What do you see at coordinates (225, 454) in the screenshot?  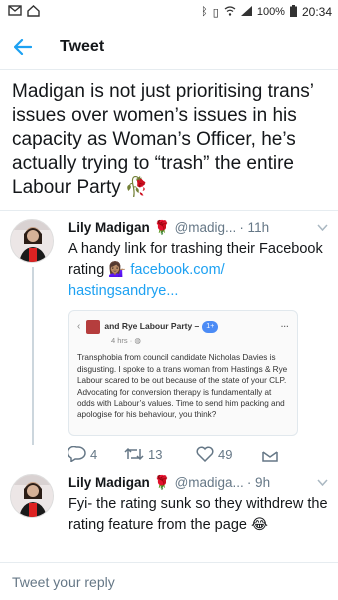 I see `like-count: 49` at bounding box center [225, 454].